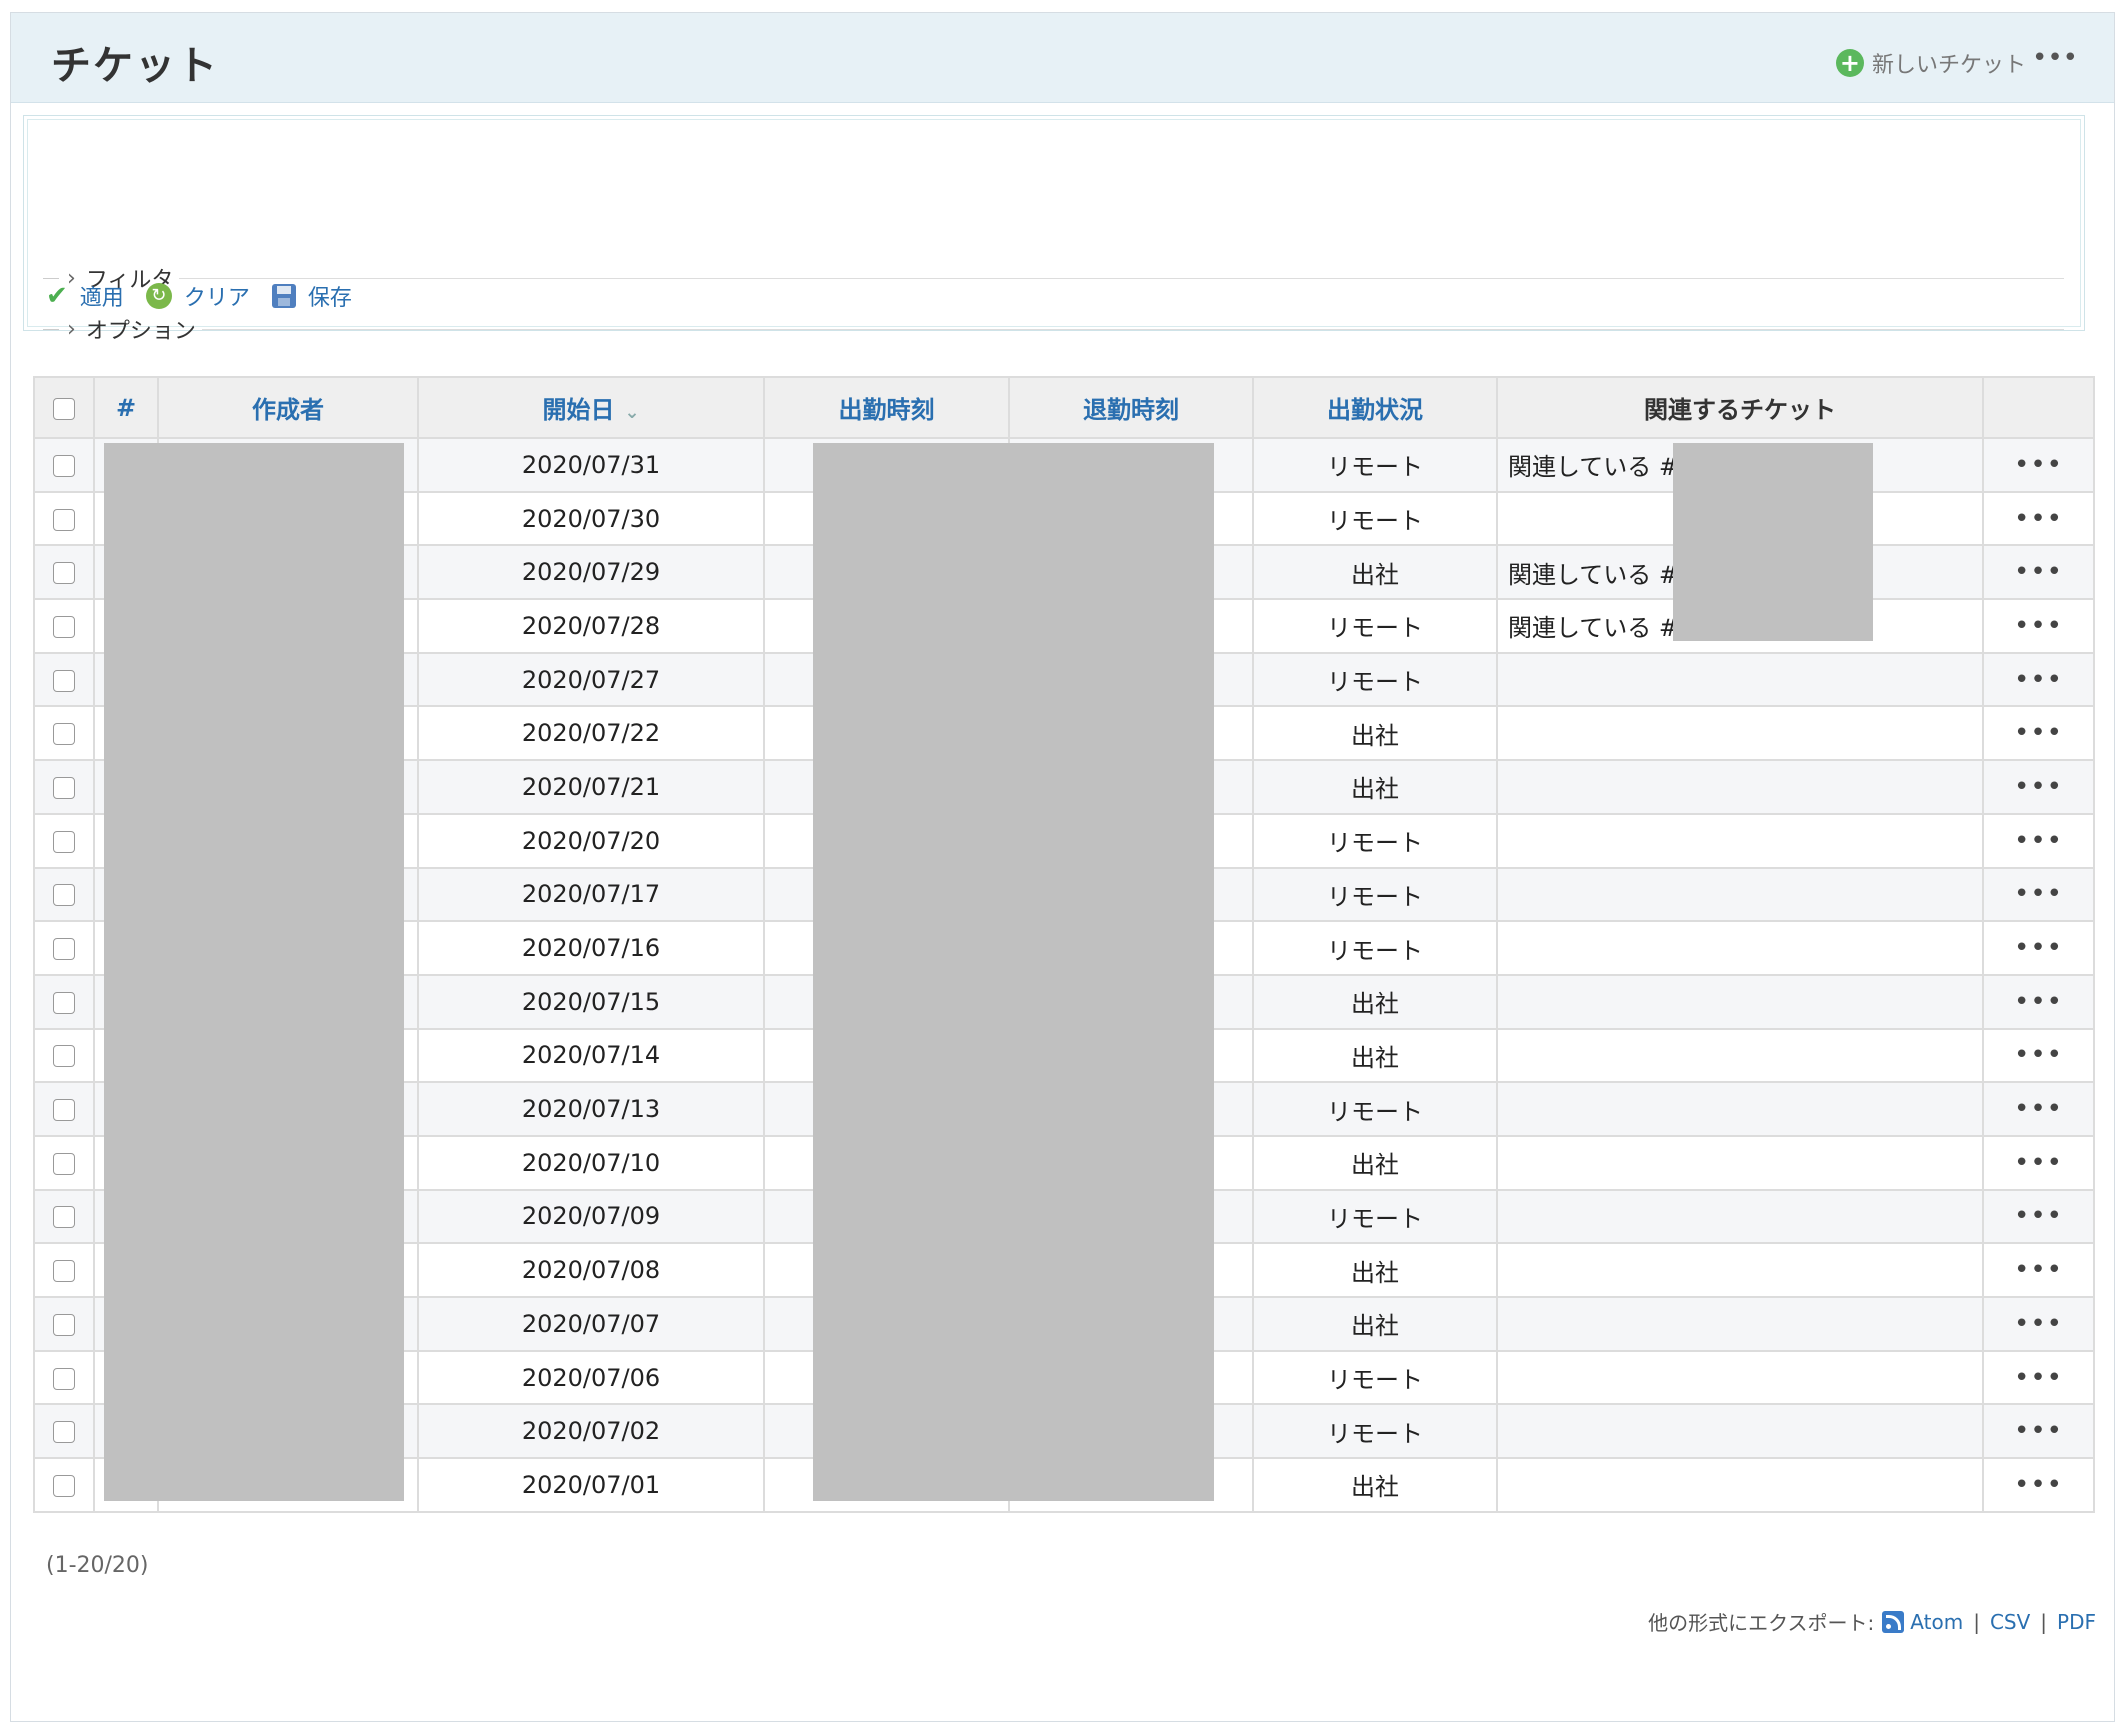 The height and width of the screenshot is (1734, 2126). I want to click on column-header-actions, so click(2038, 407).